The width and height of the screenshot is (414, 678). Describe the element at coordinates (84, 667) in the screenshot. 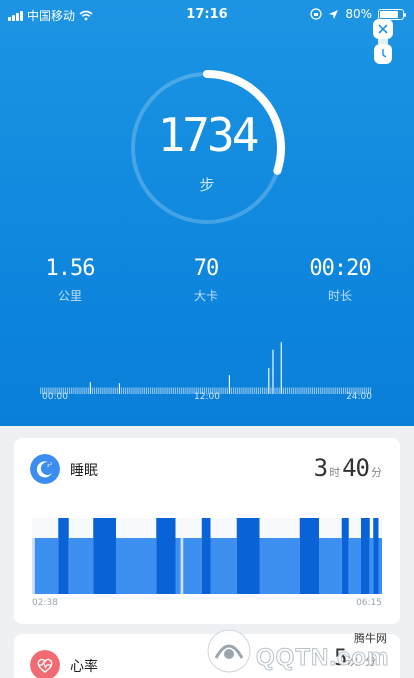

I see `heart-rate-title: 心率` at that location.